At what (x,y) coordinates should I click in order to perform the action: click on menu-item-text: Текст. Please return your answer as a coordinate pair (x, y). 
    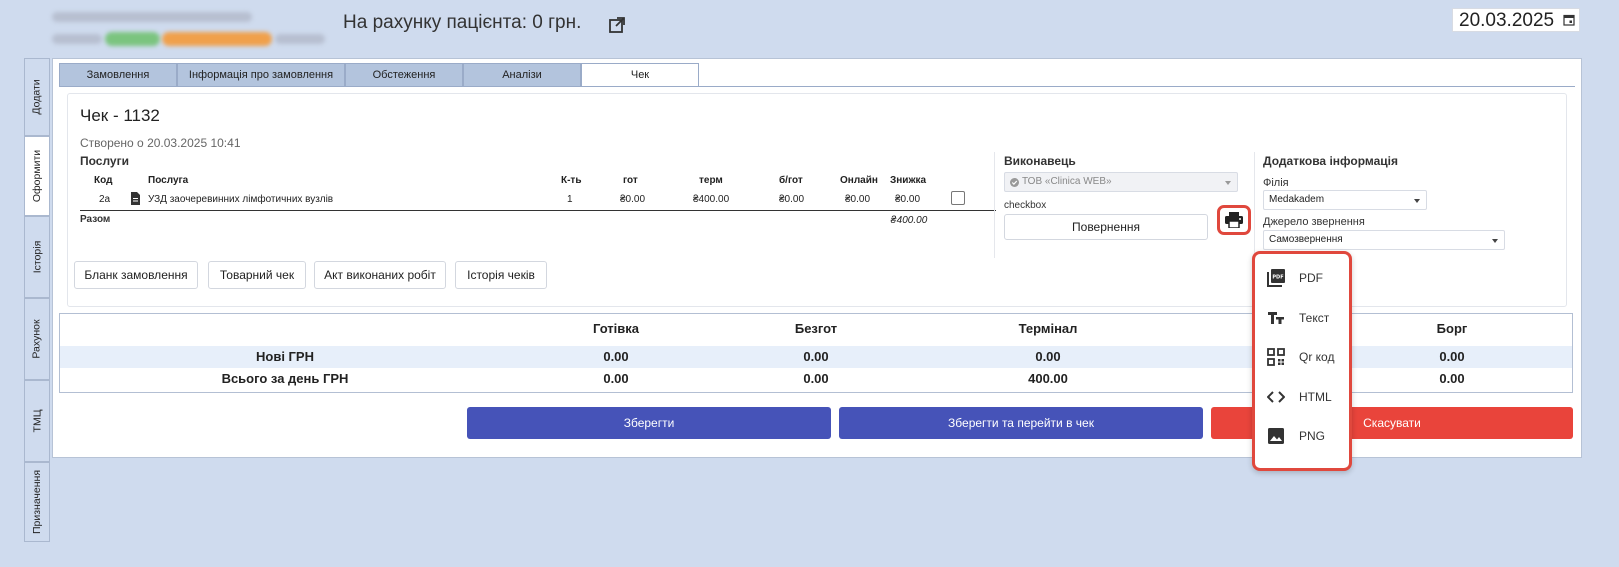
    Looking at the image, I should click on (1302, 318).